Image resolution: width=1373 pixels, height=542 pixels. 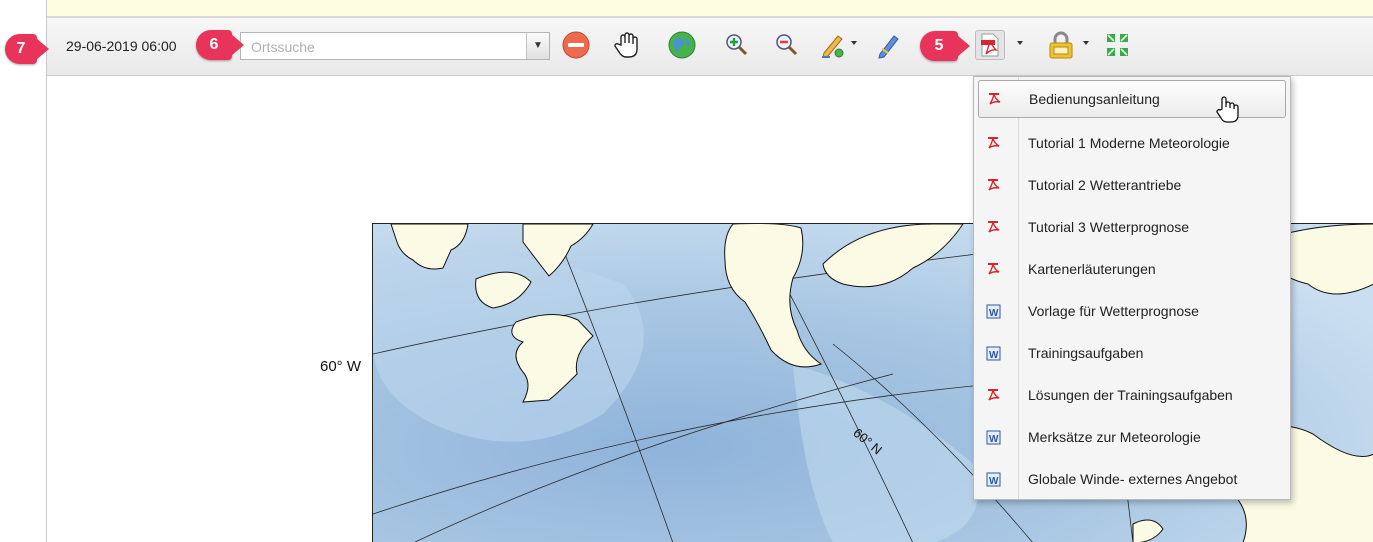 I want to click on zoom-in-button, so click(x=736, y=45).